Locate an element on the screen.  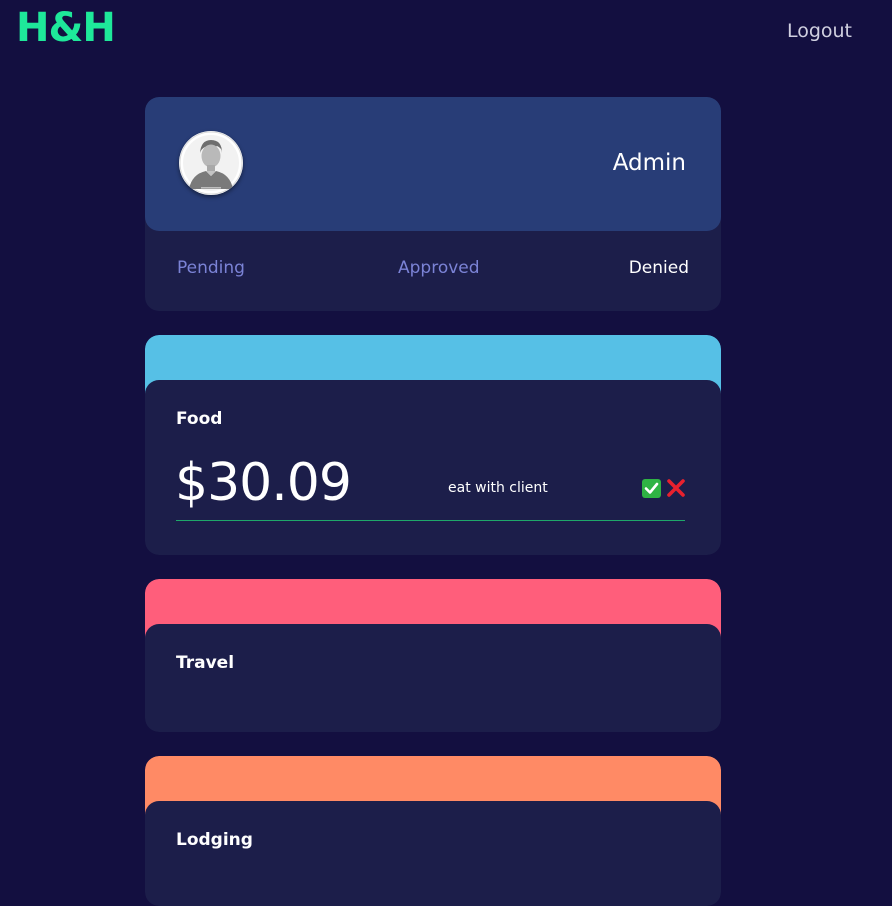
expense-card-travel: Travel is located at coordinates (433, 655).